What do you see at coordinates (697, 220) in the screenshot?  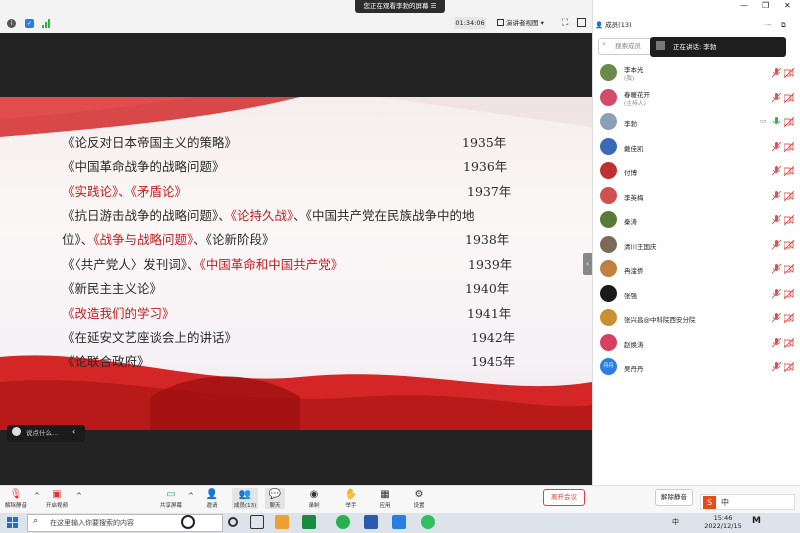 I see `member-row: 秦涛` at bounding box center [697, 220].